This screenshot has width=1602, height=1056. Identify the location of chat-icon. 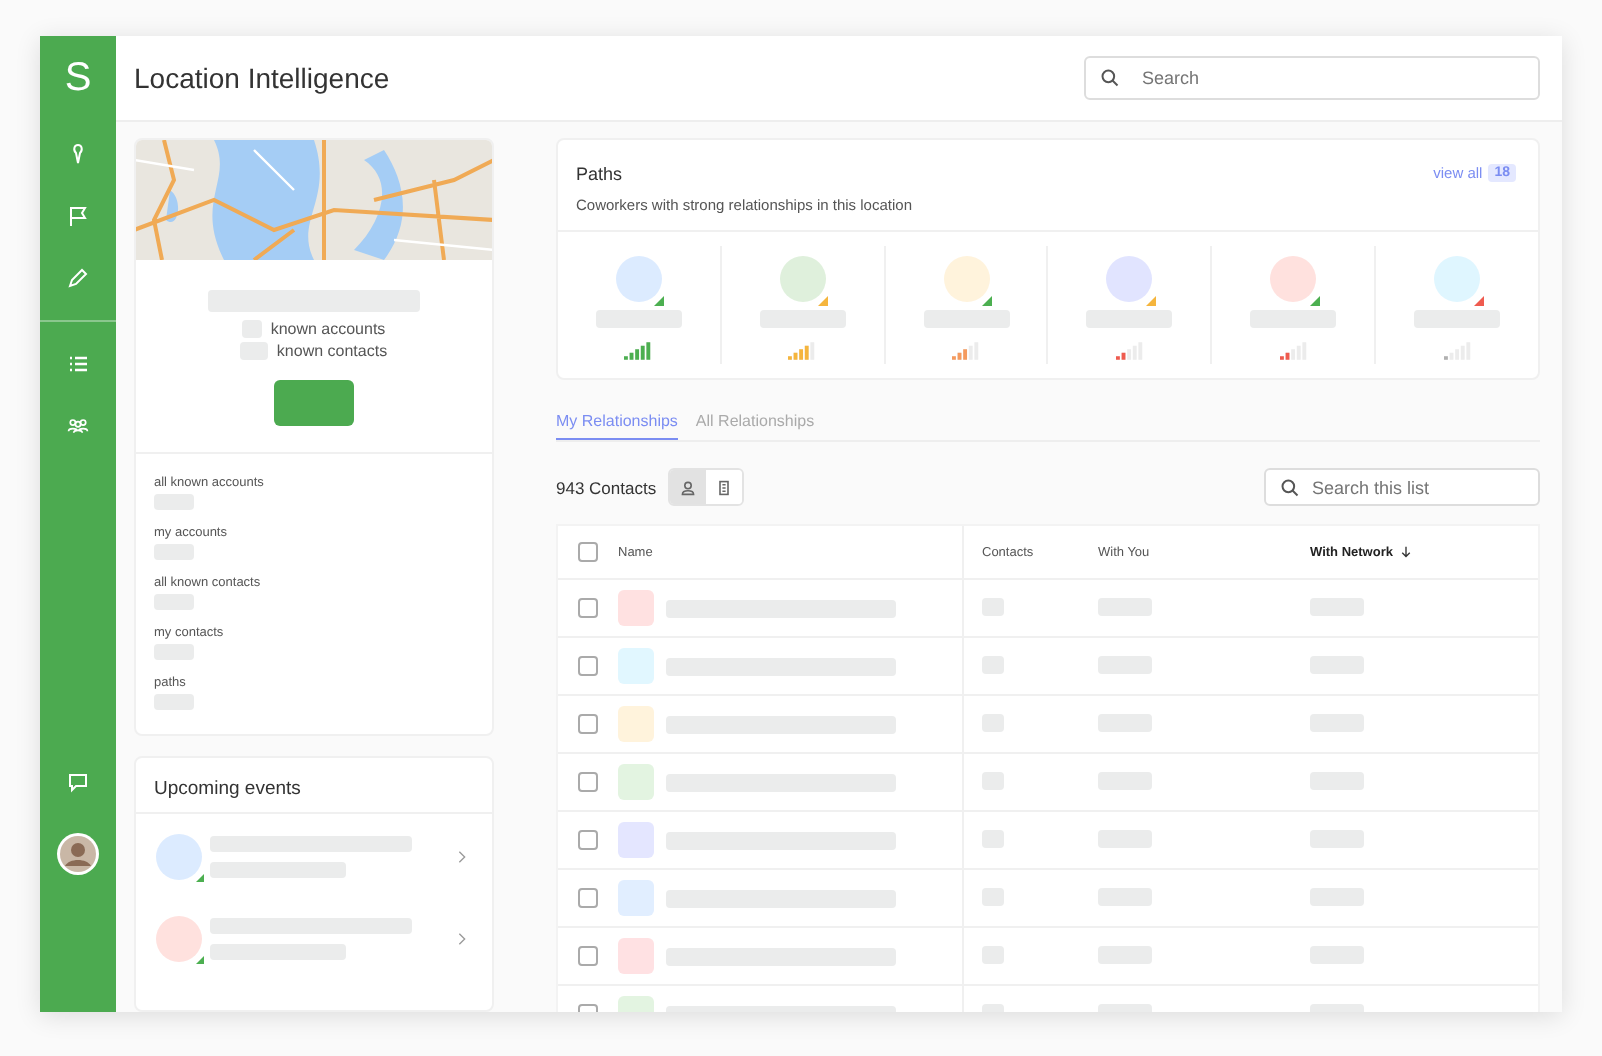
(78, 782).